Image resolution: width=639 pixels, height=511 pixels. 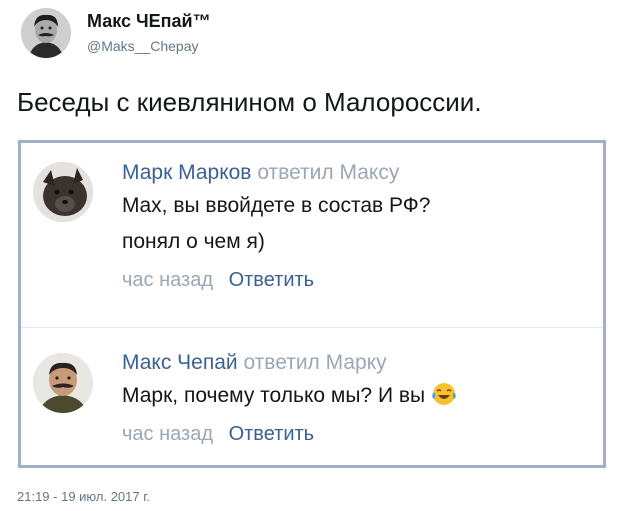 I want to click on commenter-name: Макс Чепай, so click(x=180, y=362).